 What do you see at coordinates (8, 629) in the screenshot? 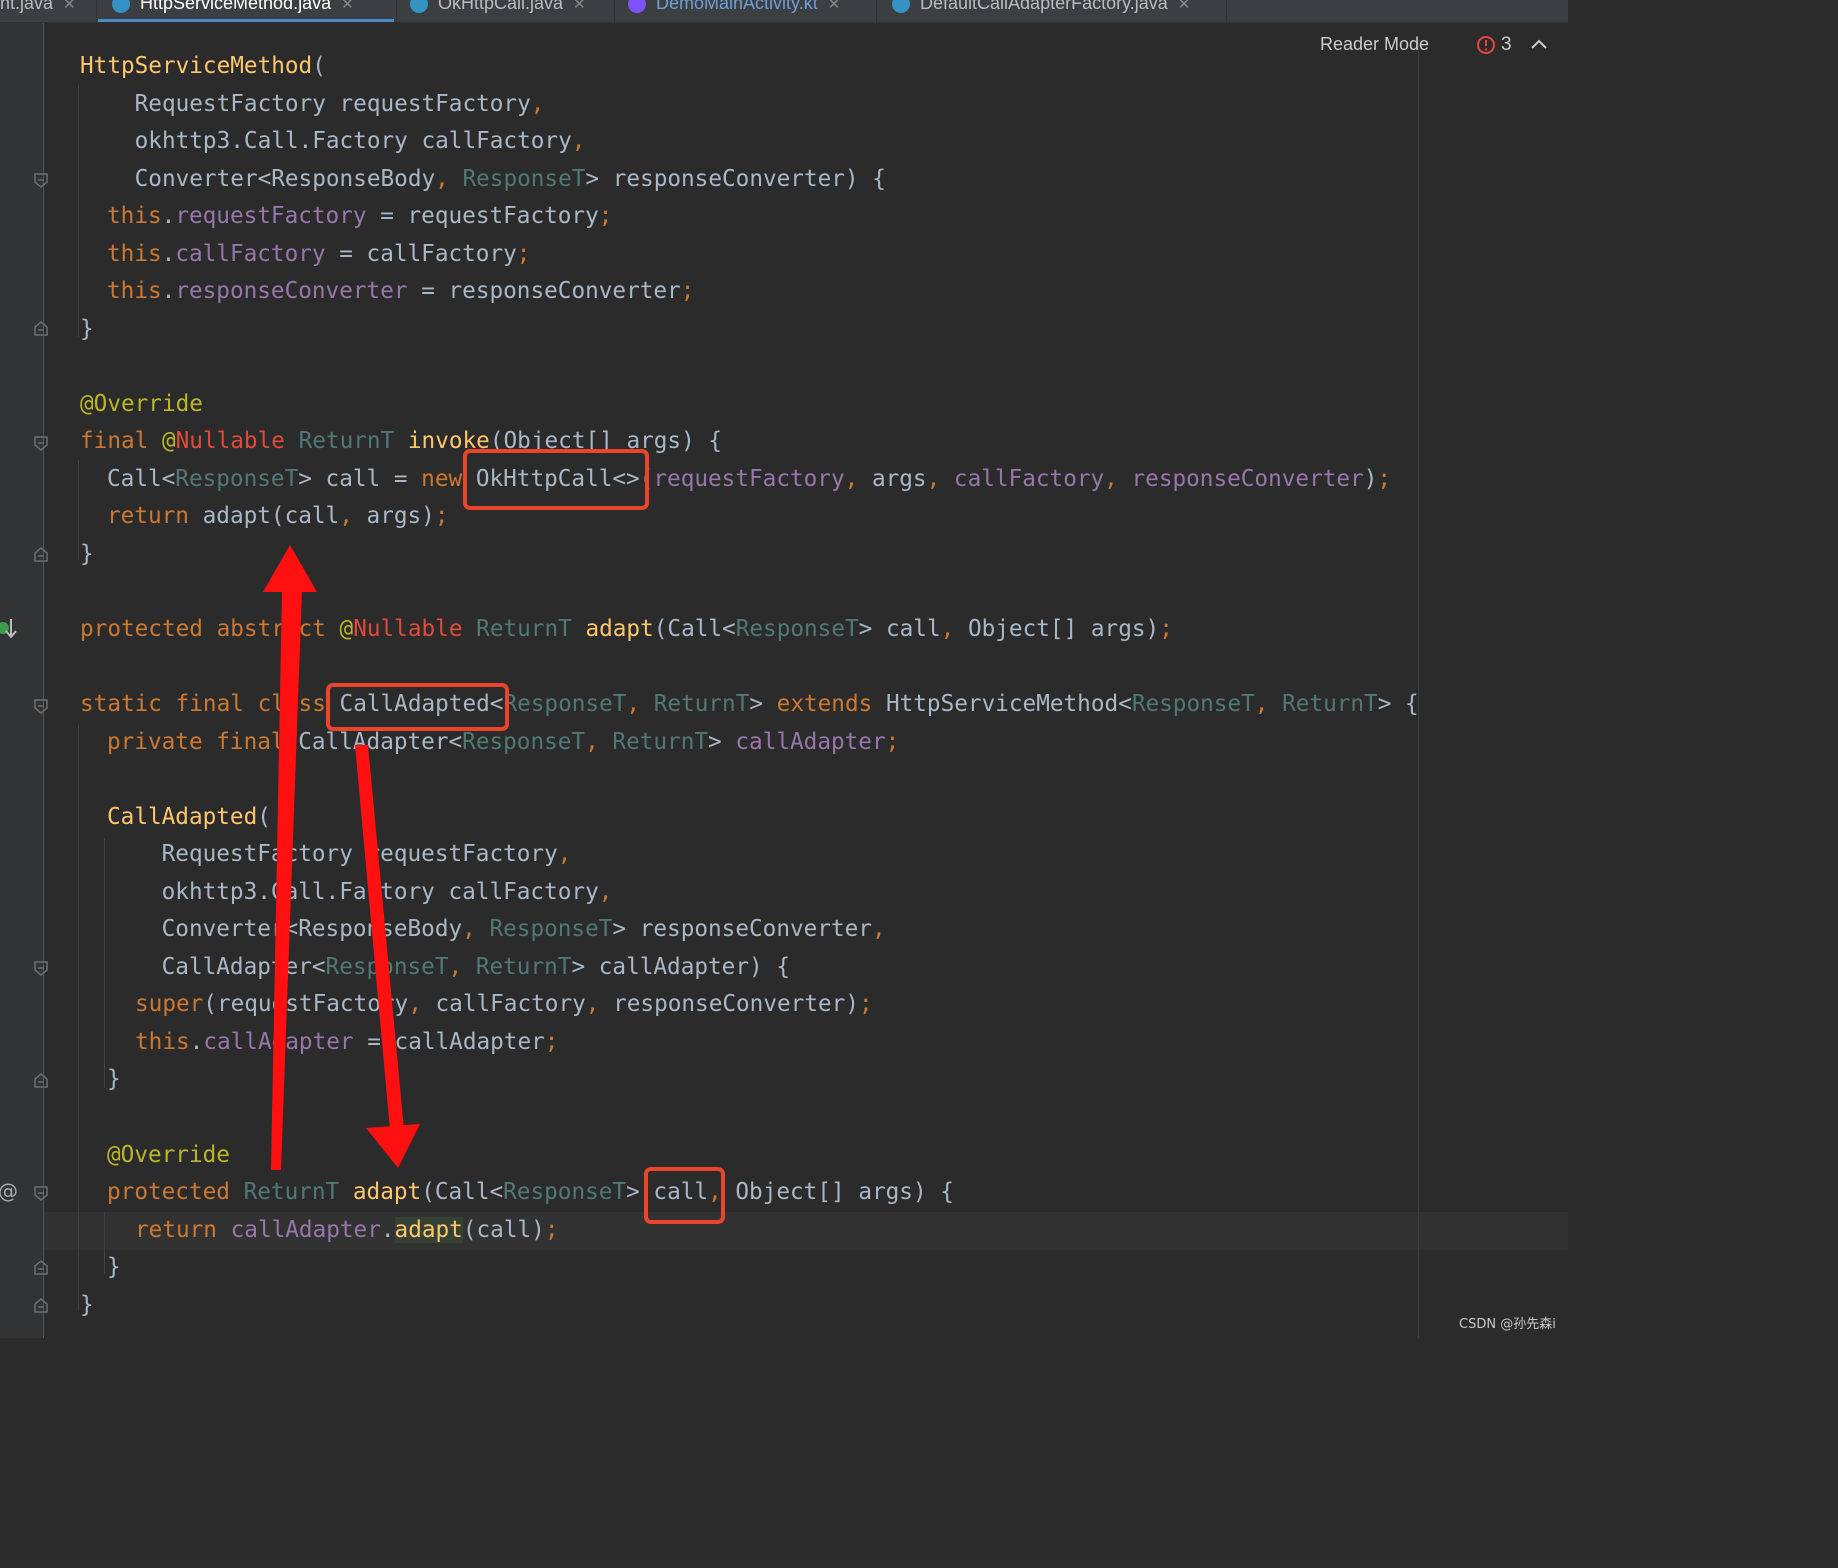
I see `override-marker-icon` at bounding box center [8, 629].